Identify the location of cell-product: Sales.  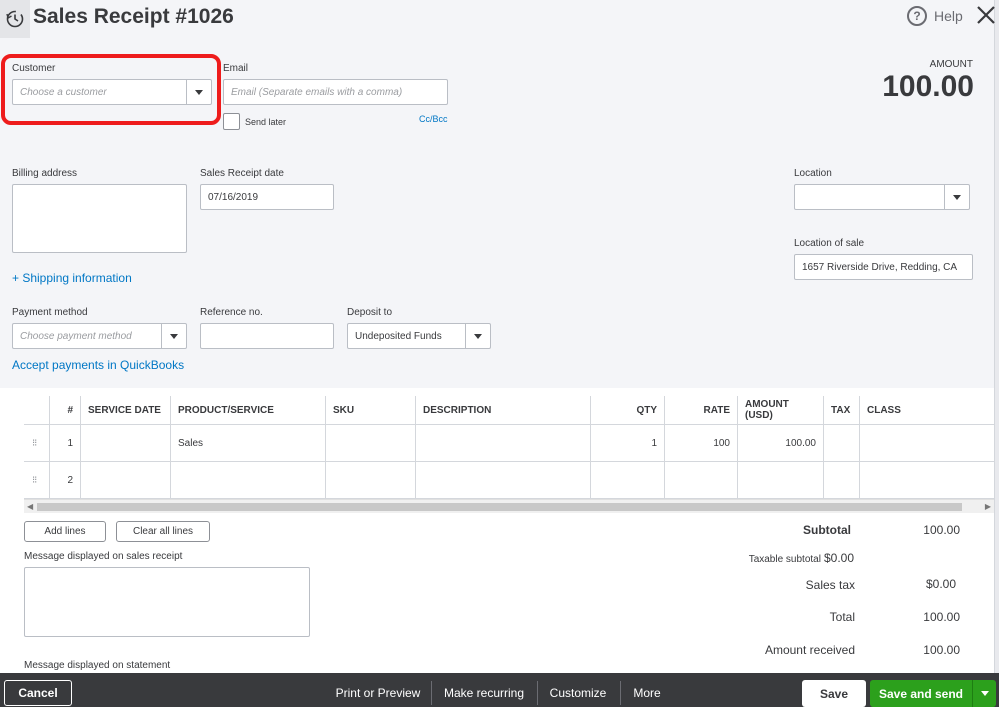
(247, 443).